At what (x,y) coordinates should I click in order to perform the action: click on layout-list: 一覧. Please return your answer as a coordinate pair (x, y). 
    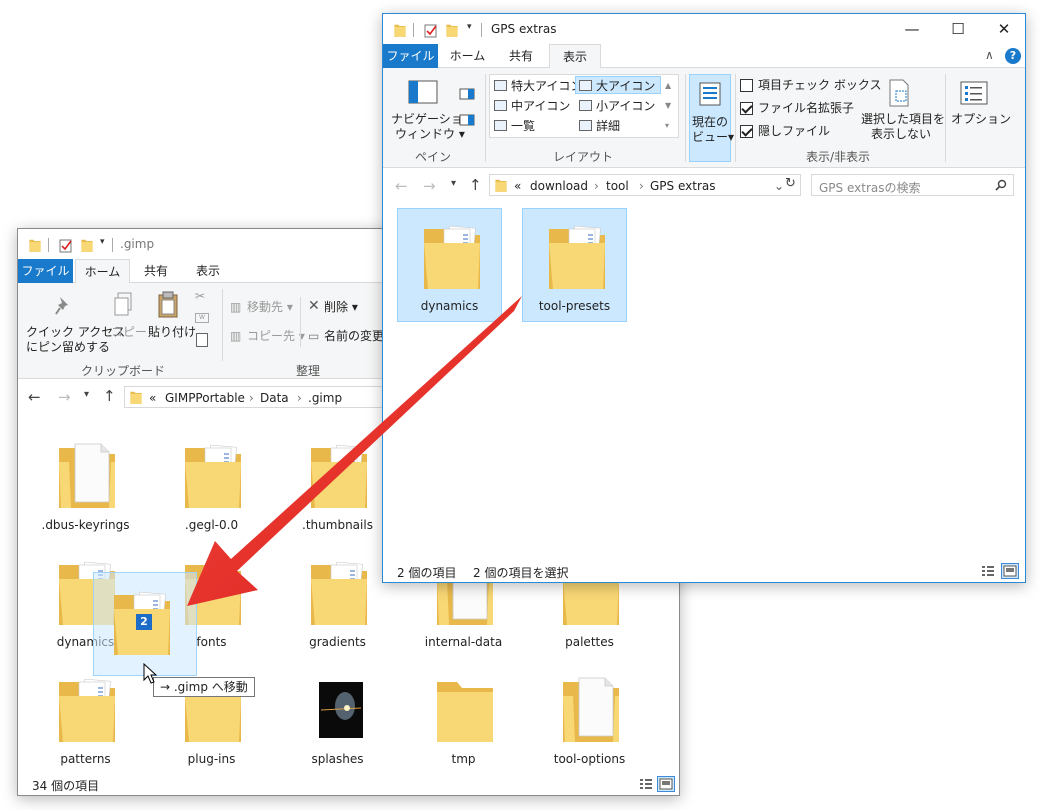
    Looking at the image, I should click on (513, 126).